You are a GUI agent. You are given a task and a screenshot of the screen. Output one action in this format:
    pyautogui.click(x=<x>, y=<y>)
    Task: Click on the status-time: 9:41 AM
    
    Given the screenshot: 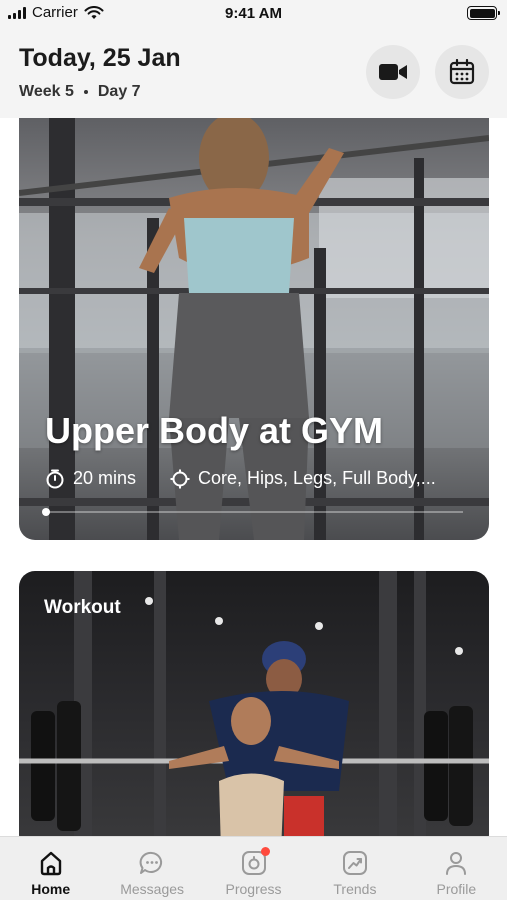 What is the action you would take?
    pyautogui.click(x=253, y=13)
    